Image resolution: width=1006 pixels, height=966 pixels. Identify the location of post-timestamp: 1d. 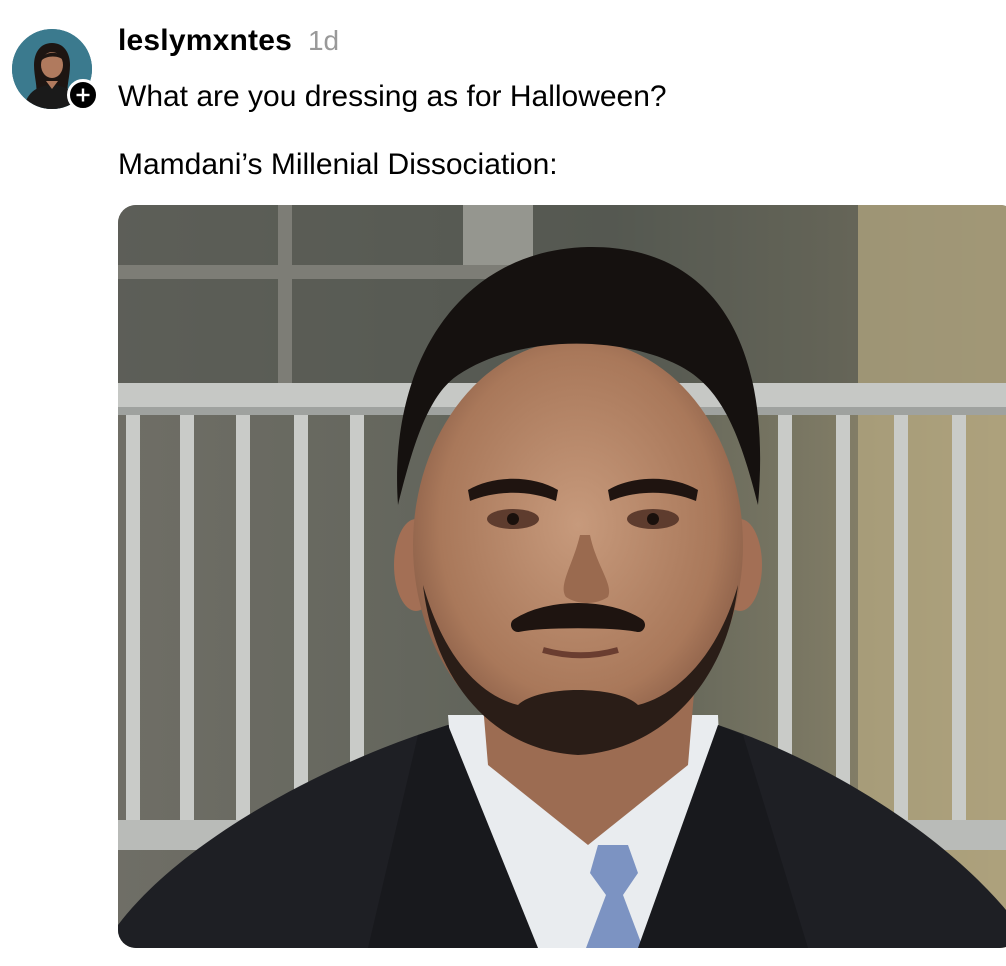
(323, 41).